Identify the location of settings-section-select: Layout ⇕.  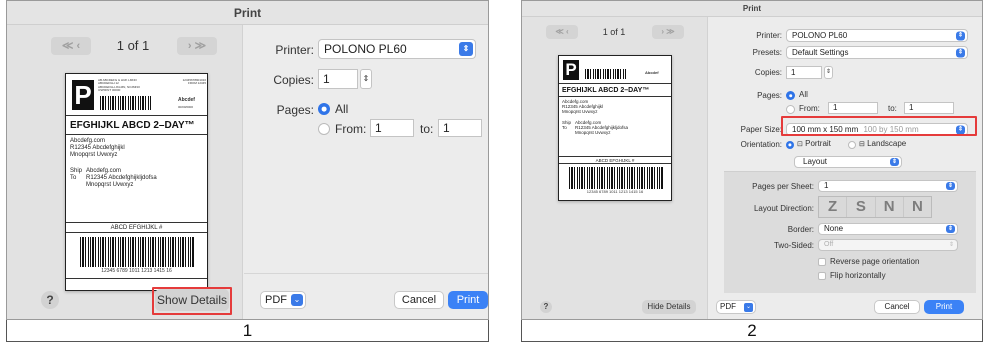
(848, 162).